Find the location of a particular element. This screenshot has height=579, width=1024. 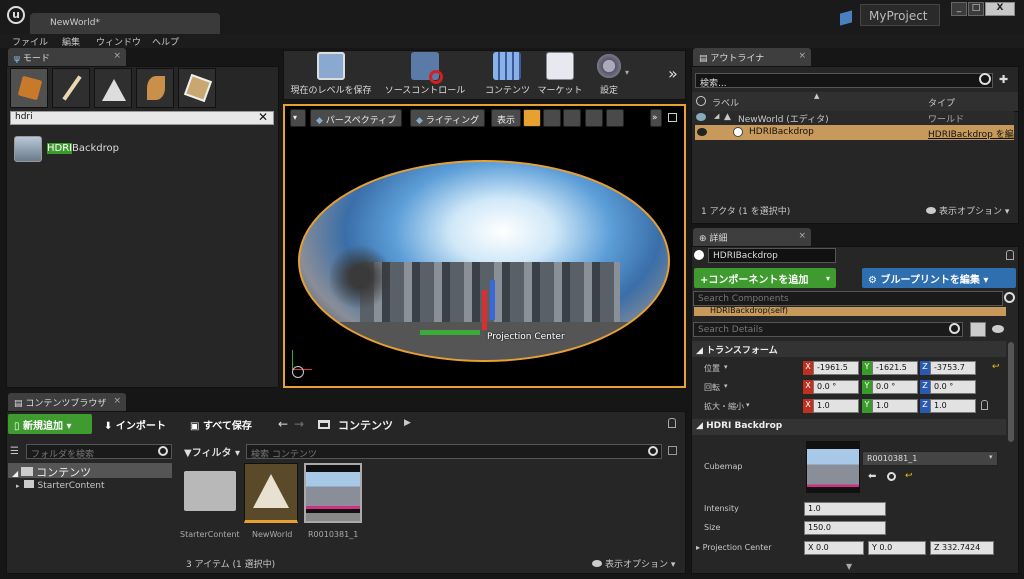

chevron-right-icon: ▶ is located at coordinates (407, 423).